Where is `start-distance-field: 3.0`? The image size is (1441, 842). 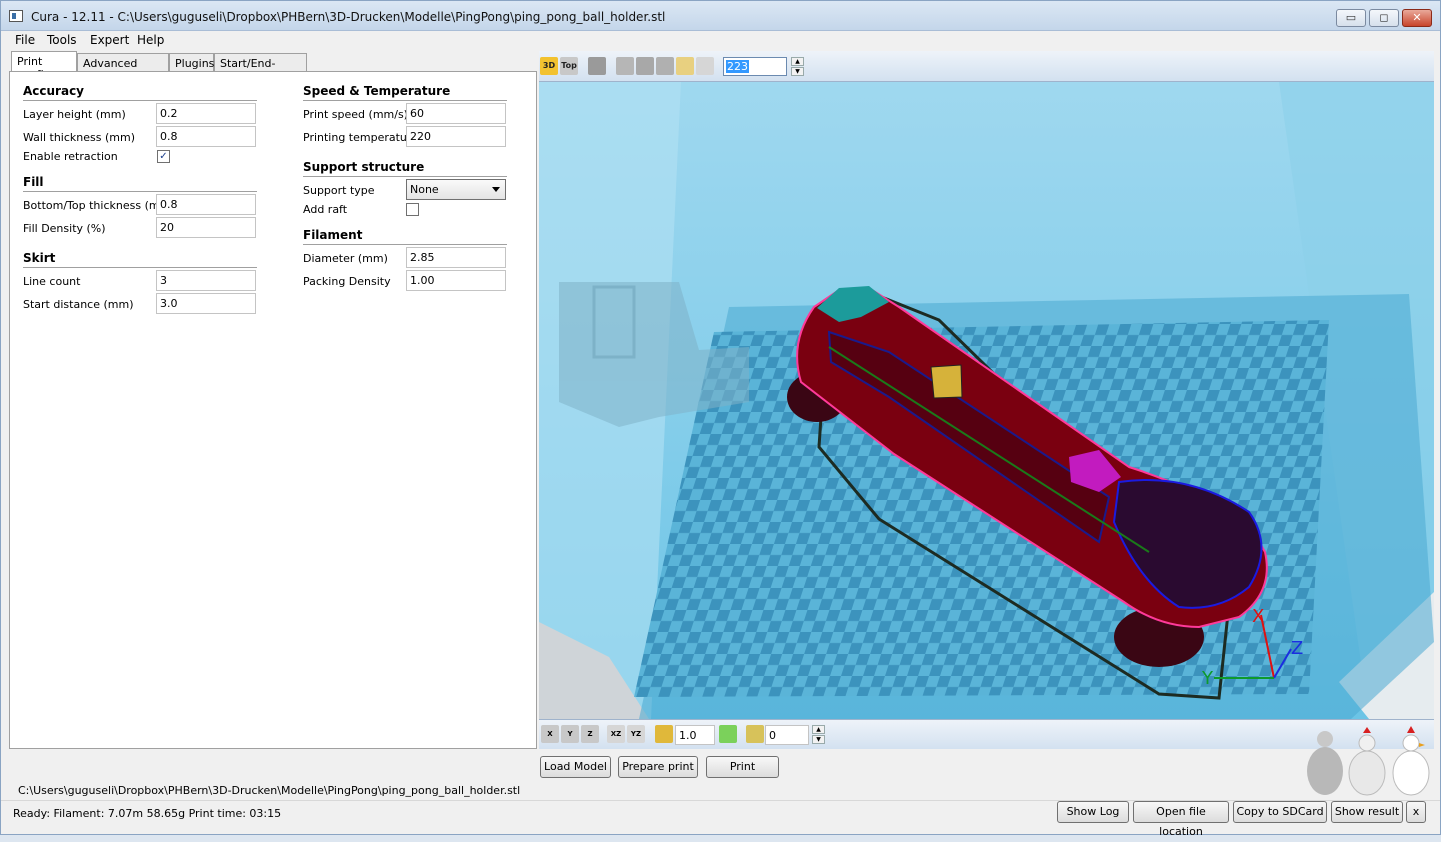
start-distance-field: 3.0 is located at coordinates (206, 303).